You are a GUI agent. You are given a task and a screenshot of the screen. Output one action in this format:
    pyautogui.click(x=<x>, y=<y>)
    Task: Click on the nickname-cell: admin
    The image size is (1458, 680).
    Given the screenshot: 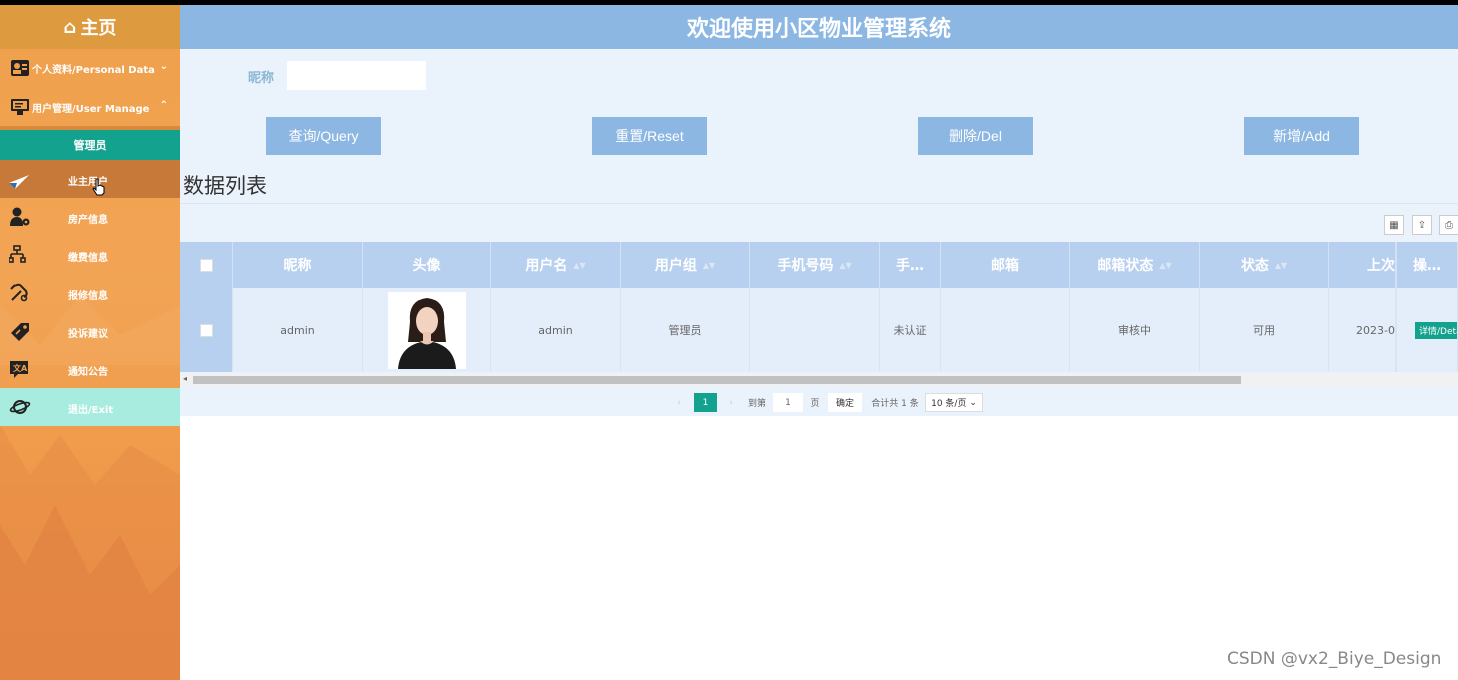 What is the action you would take?
    pyautogui.click(x=298, y=330)
    